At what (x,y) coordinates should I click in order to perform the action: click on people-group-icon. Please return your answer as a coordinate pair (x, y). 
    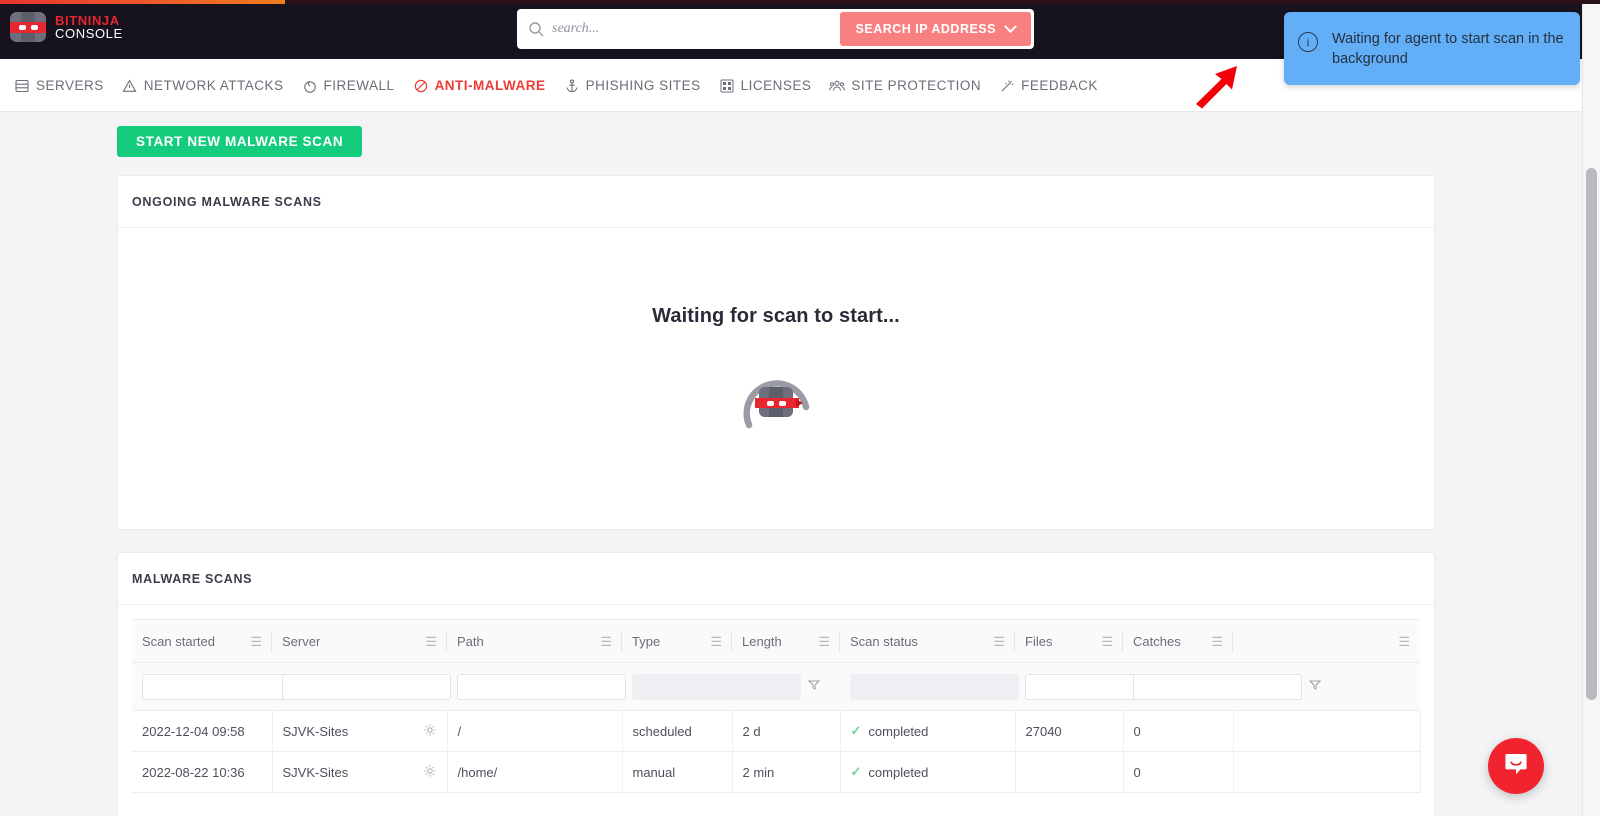
    Looking at the image, I should click on (837, 86).